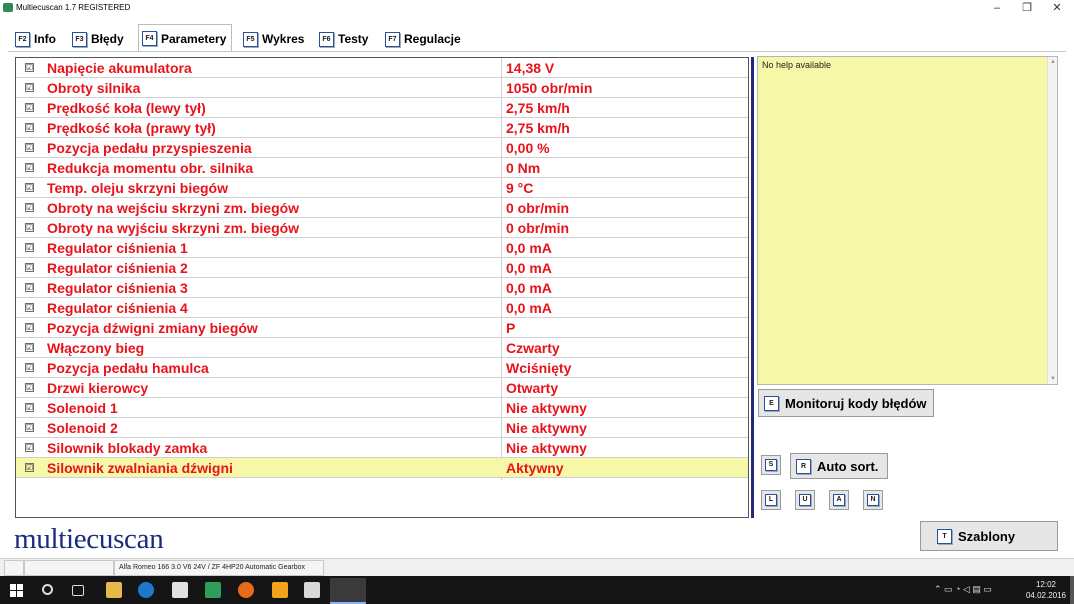 The image size is (1074, 604). Describe the element at coordinates (99, 39) in the screenshot. I see `tab-bledy: F3 Błędy` at that location.